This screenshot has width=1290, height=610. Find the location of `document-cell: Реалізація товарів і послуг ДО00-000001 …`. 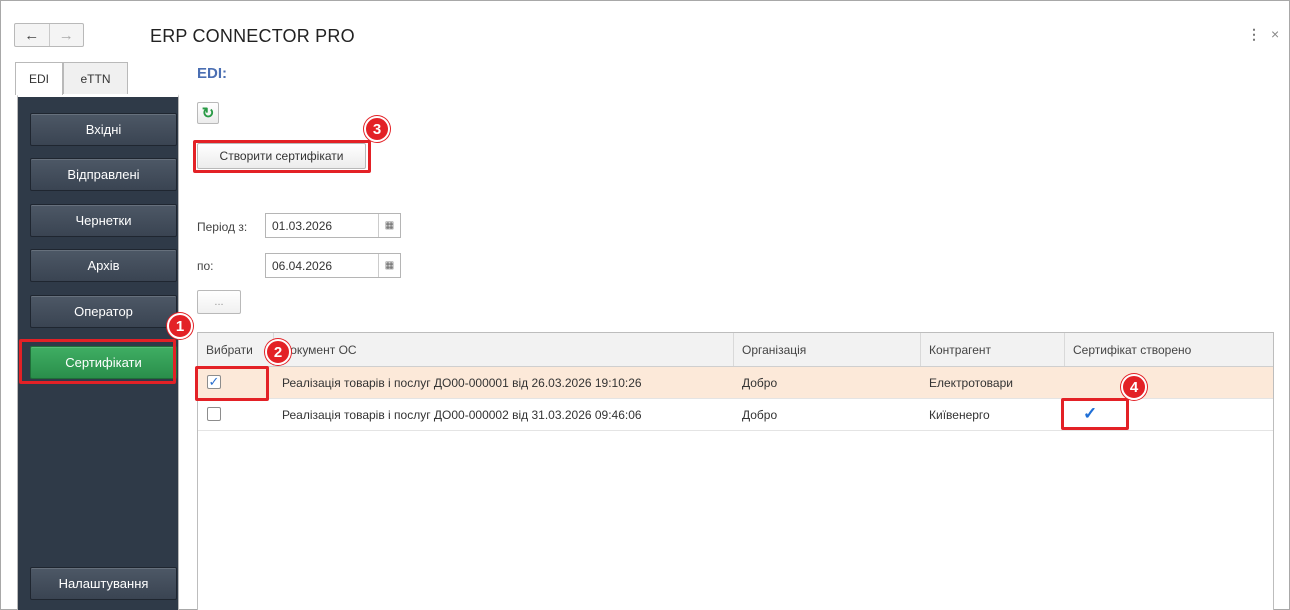

document-cell: Реалізація товарів і послуг ДО00-000001 … is located at coordinates (462, 383).